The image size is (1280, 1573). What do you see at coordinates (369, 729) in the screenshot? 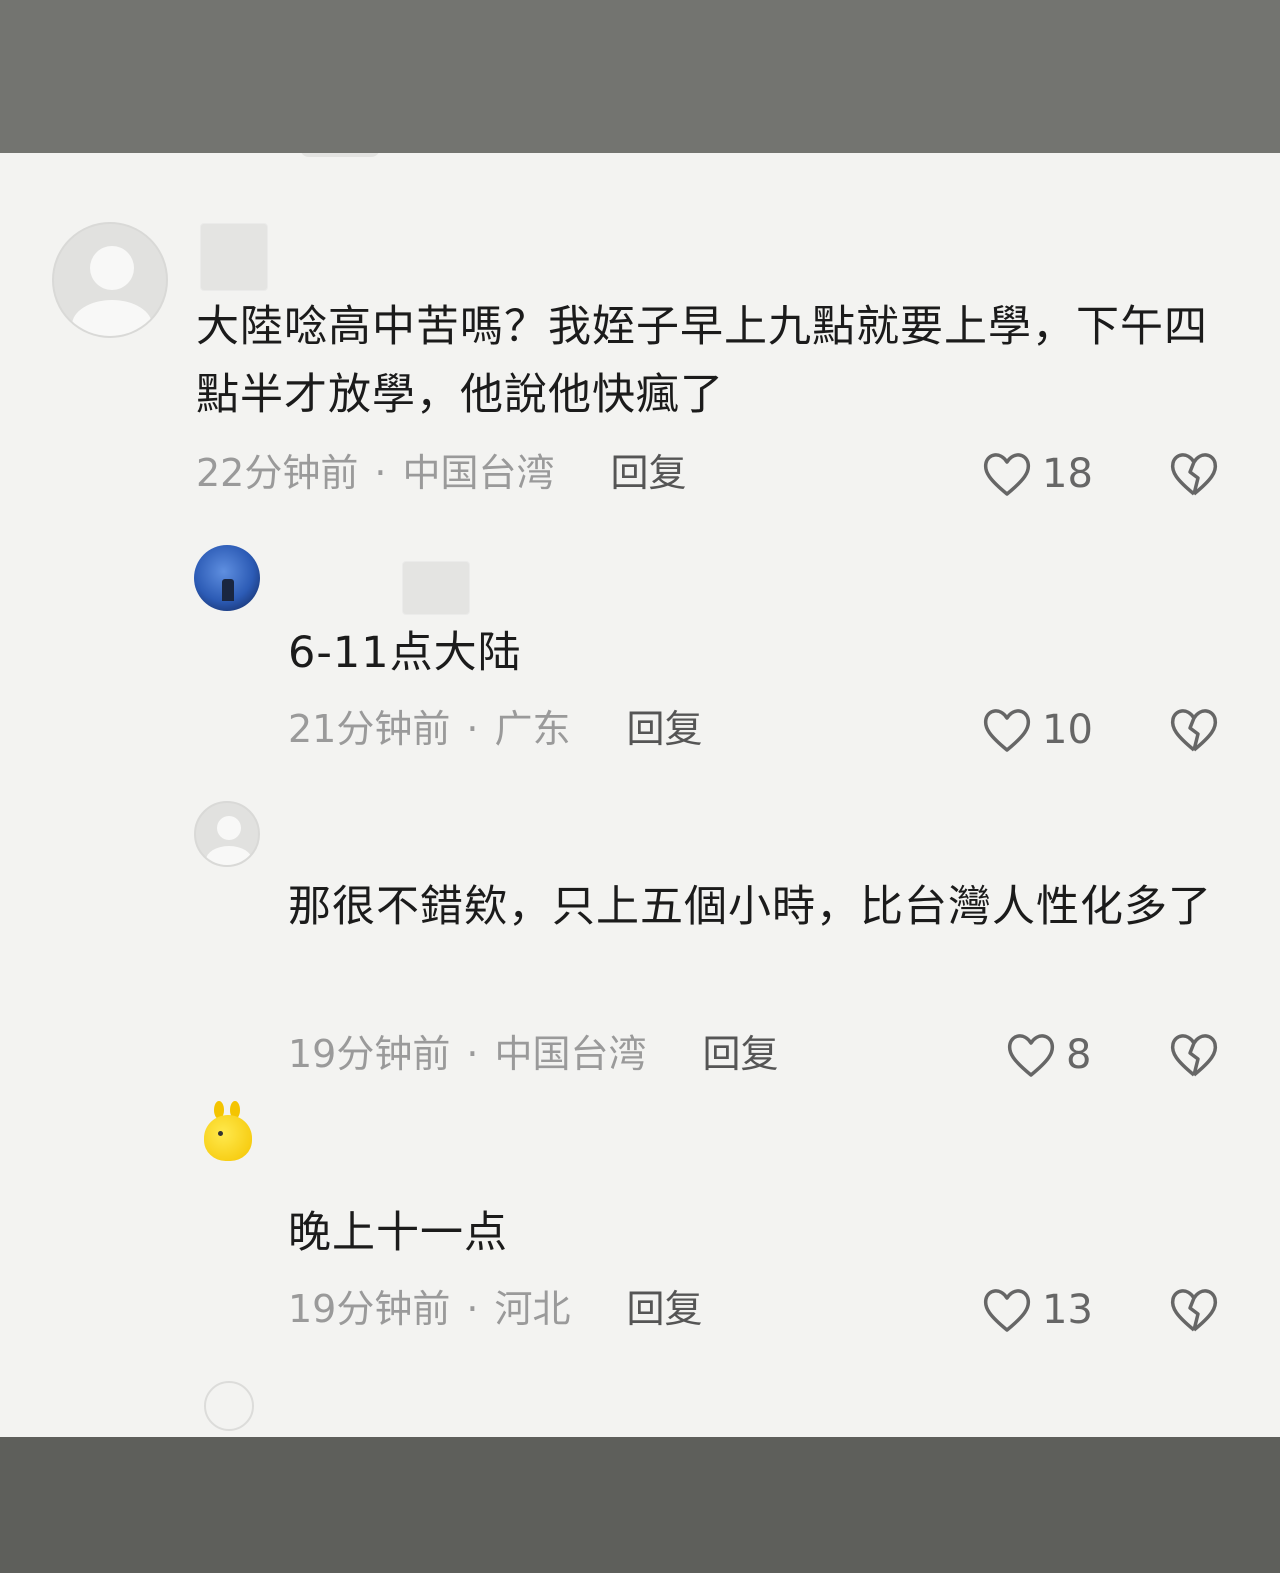
I see `comment-time: 21分钟前` at bounding box center [369, 729].